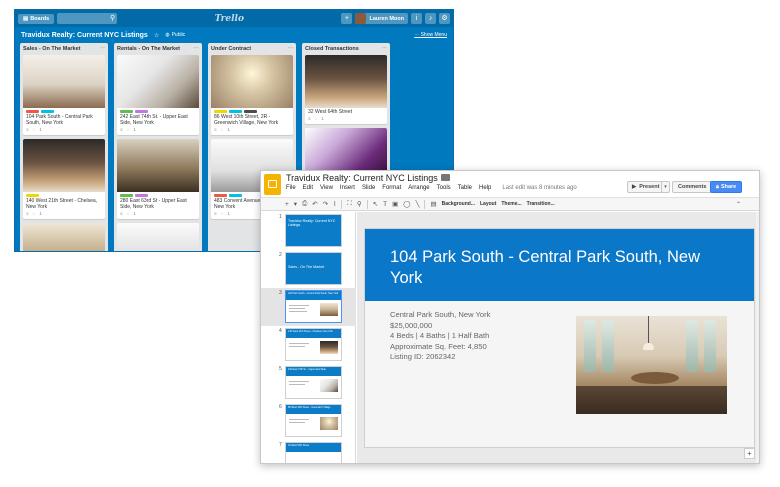 The width and height of the screenshot is (780, 487). What do you see at coordinates (385, 204) in the screenshot?
I see `textbox-icon: T` at bounding box center [385, 204].